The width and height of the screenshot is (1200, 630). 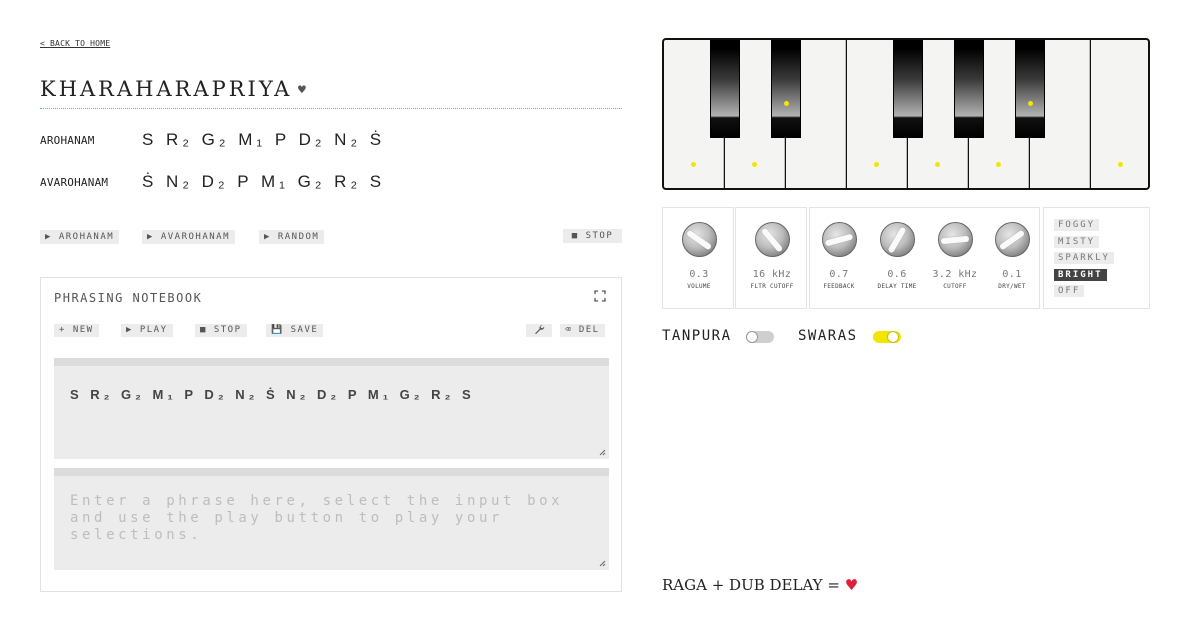 What do you see at coordinates (75, 43) in the screenshot?
I see `back-to-home-link: < BACK TO HOME` at bounding box center [75, 43].